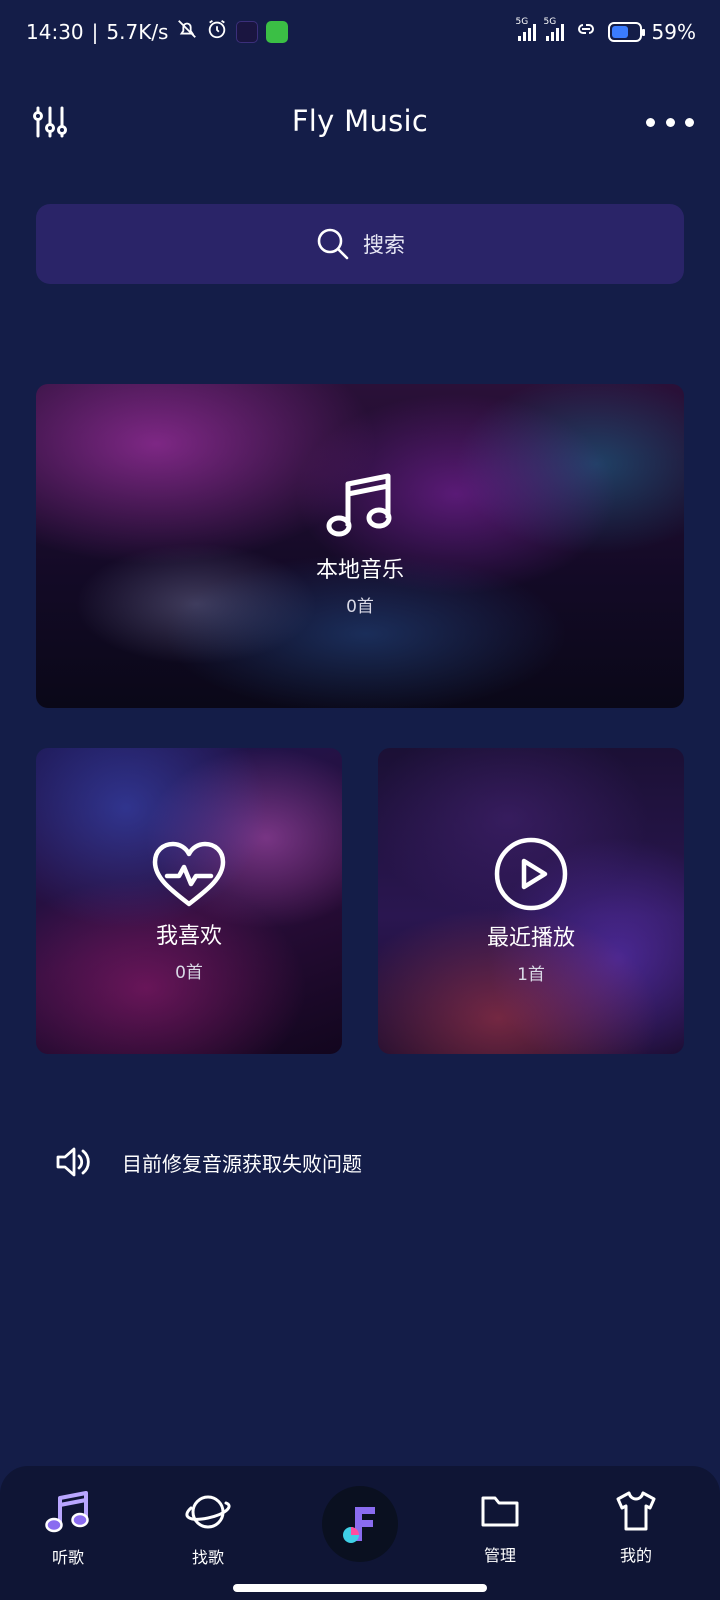 The width and height of the screenshot is (720, 1600). What do you see at coordinates (586, 31) in the screenshot?
I see `link-icon` at bounding box center [586, 31].